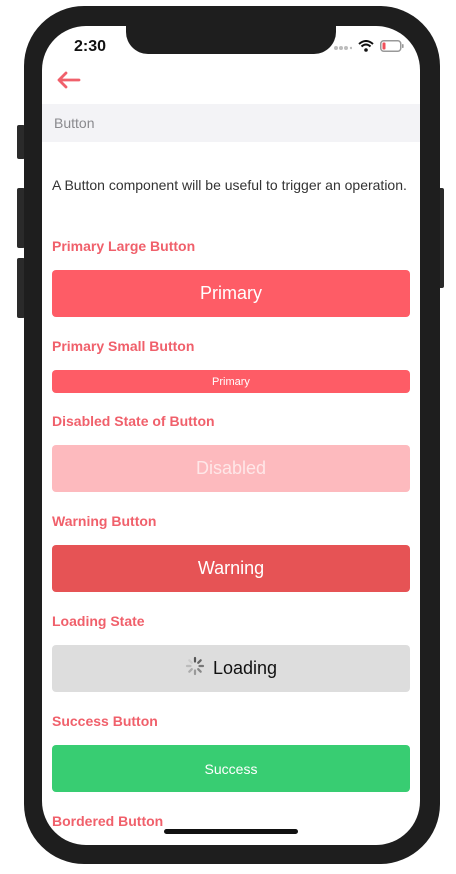 The width and height of the screenshot is (456, 874). What do you see at coordinates (392, 48) in the screenshot?
I see `battery-icon` at bounding box center [392, 48].